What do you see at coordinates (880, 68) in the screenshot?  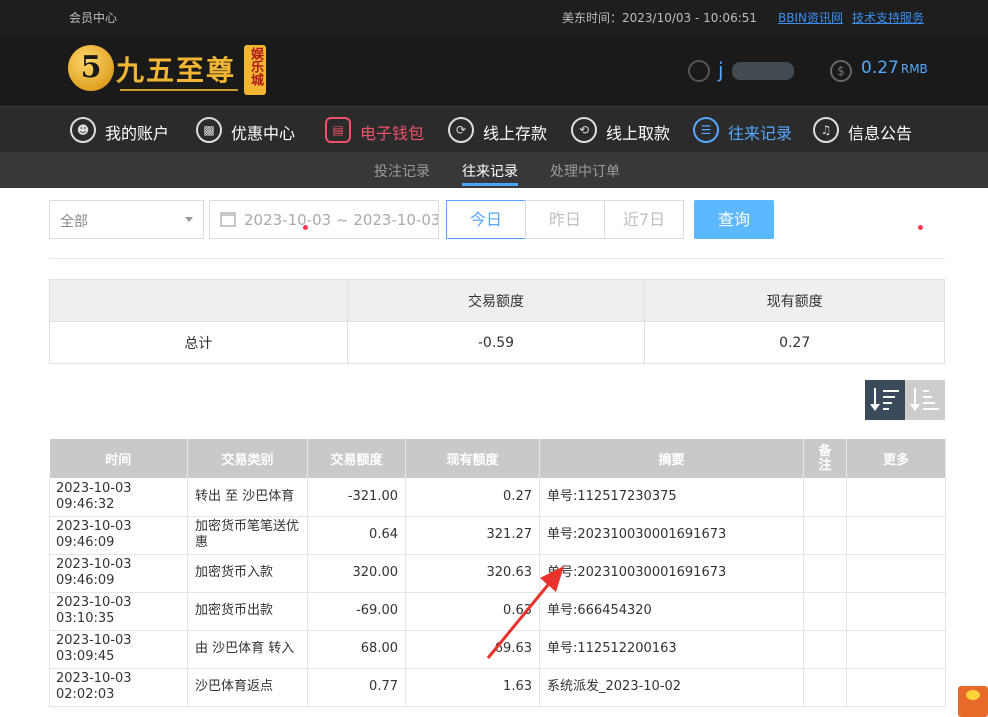 I see `balance-amount: 0.27` at bounding box center [880, 68].